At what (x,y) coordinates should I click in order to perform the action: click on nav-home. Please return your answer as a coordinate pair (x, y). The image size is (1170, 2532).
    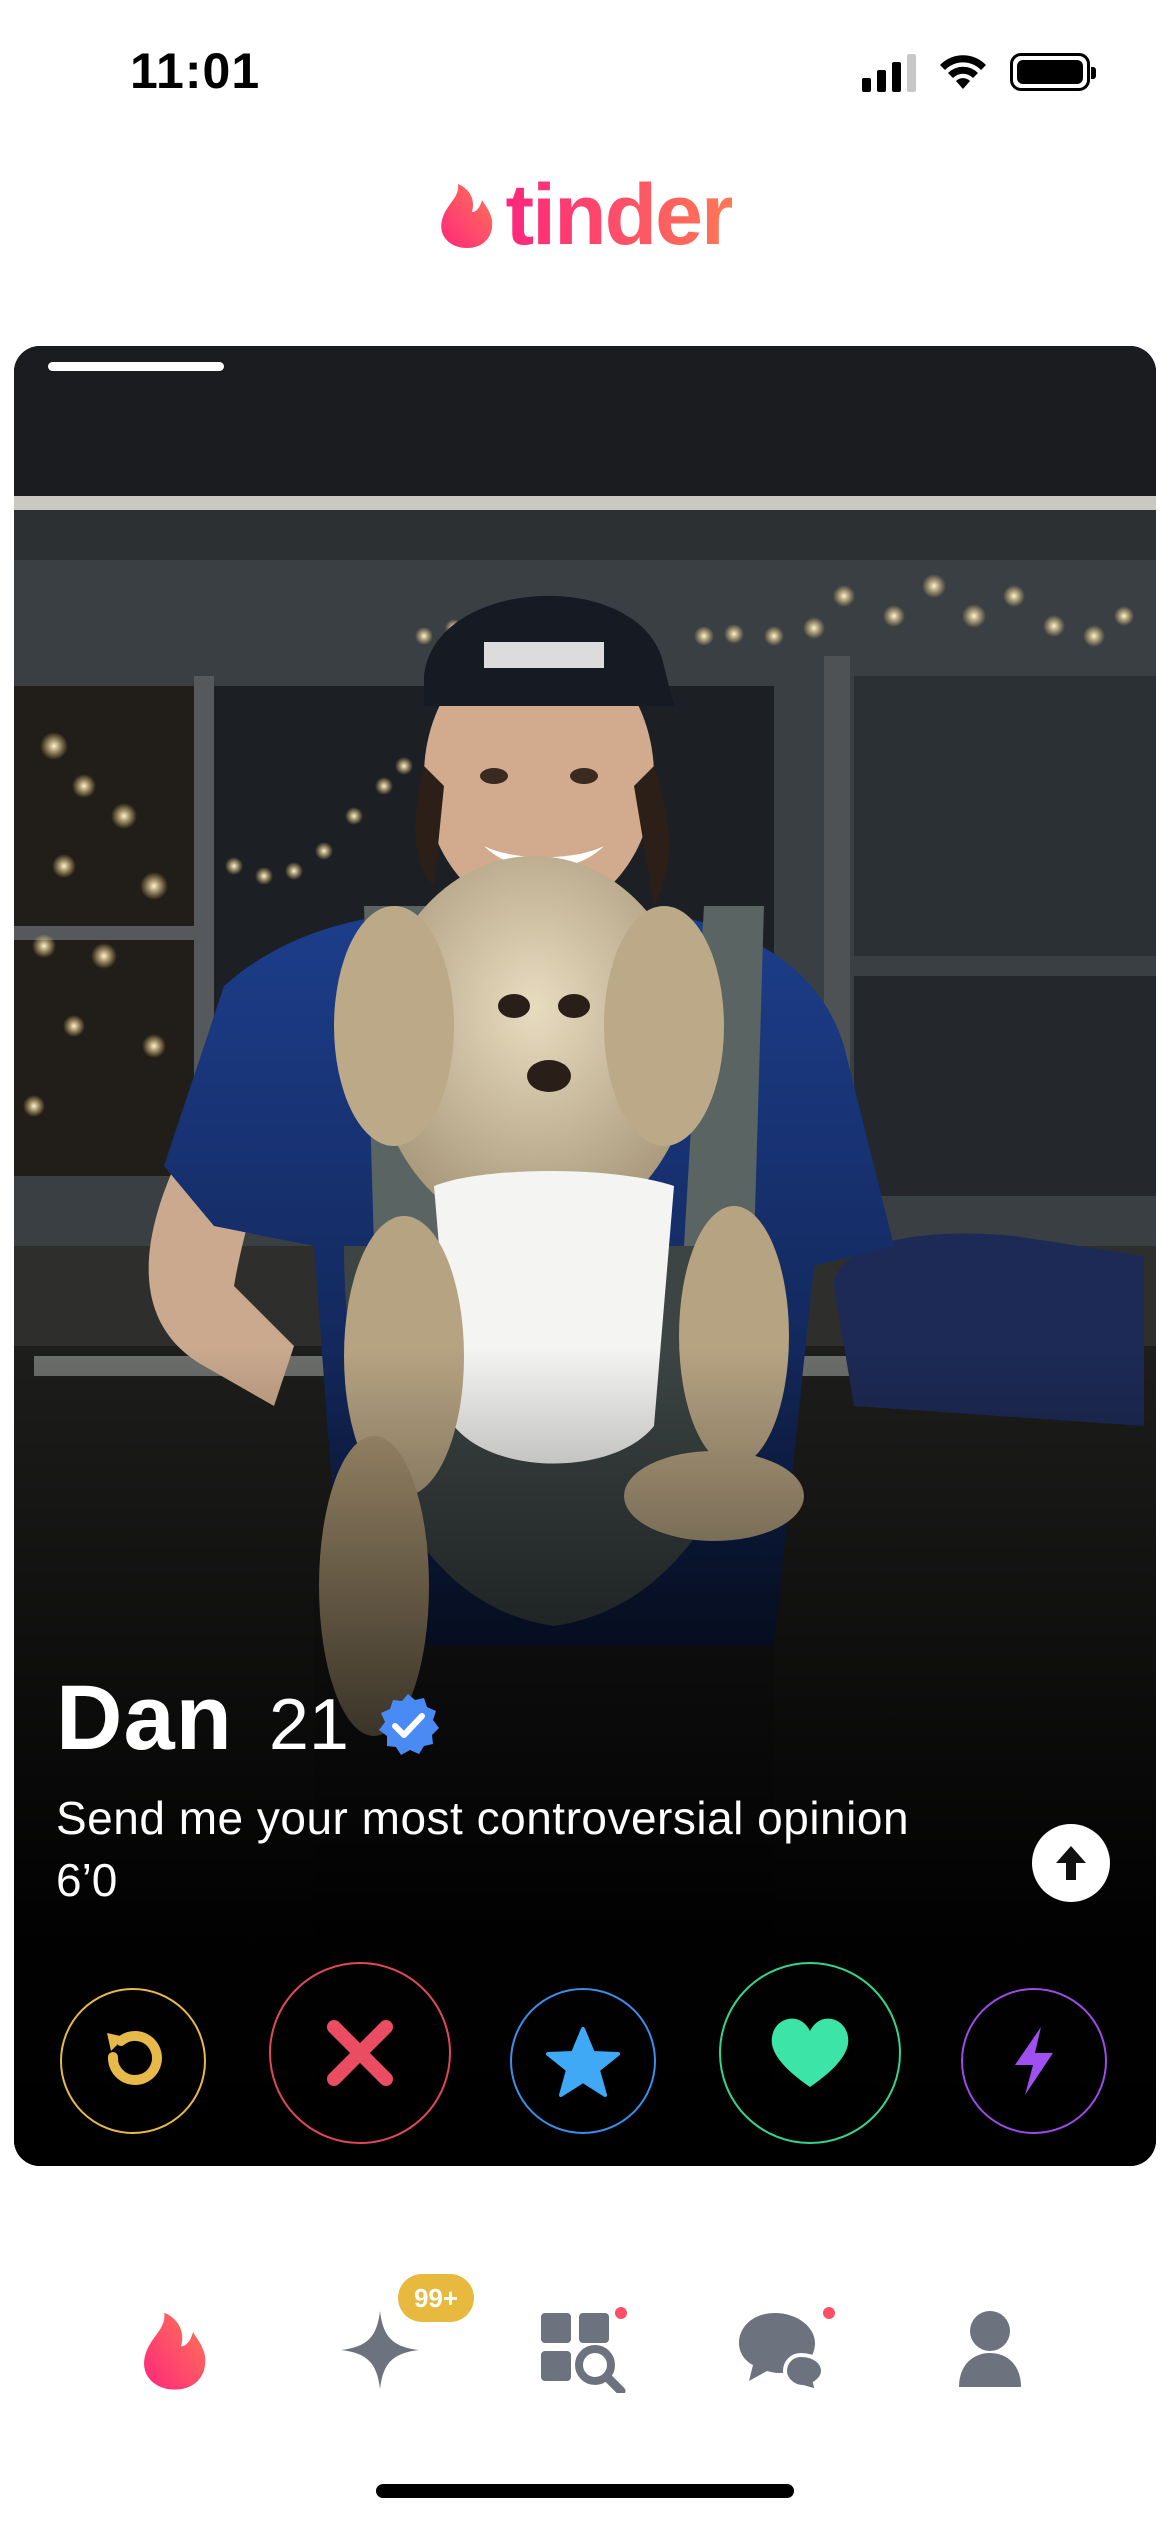
    Looking at the image, I should click on (175, 2350).